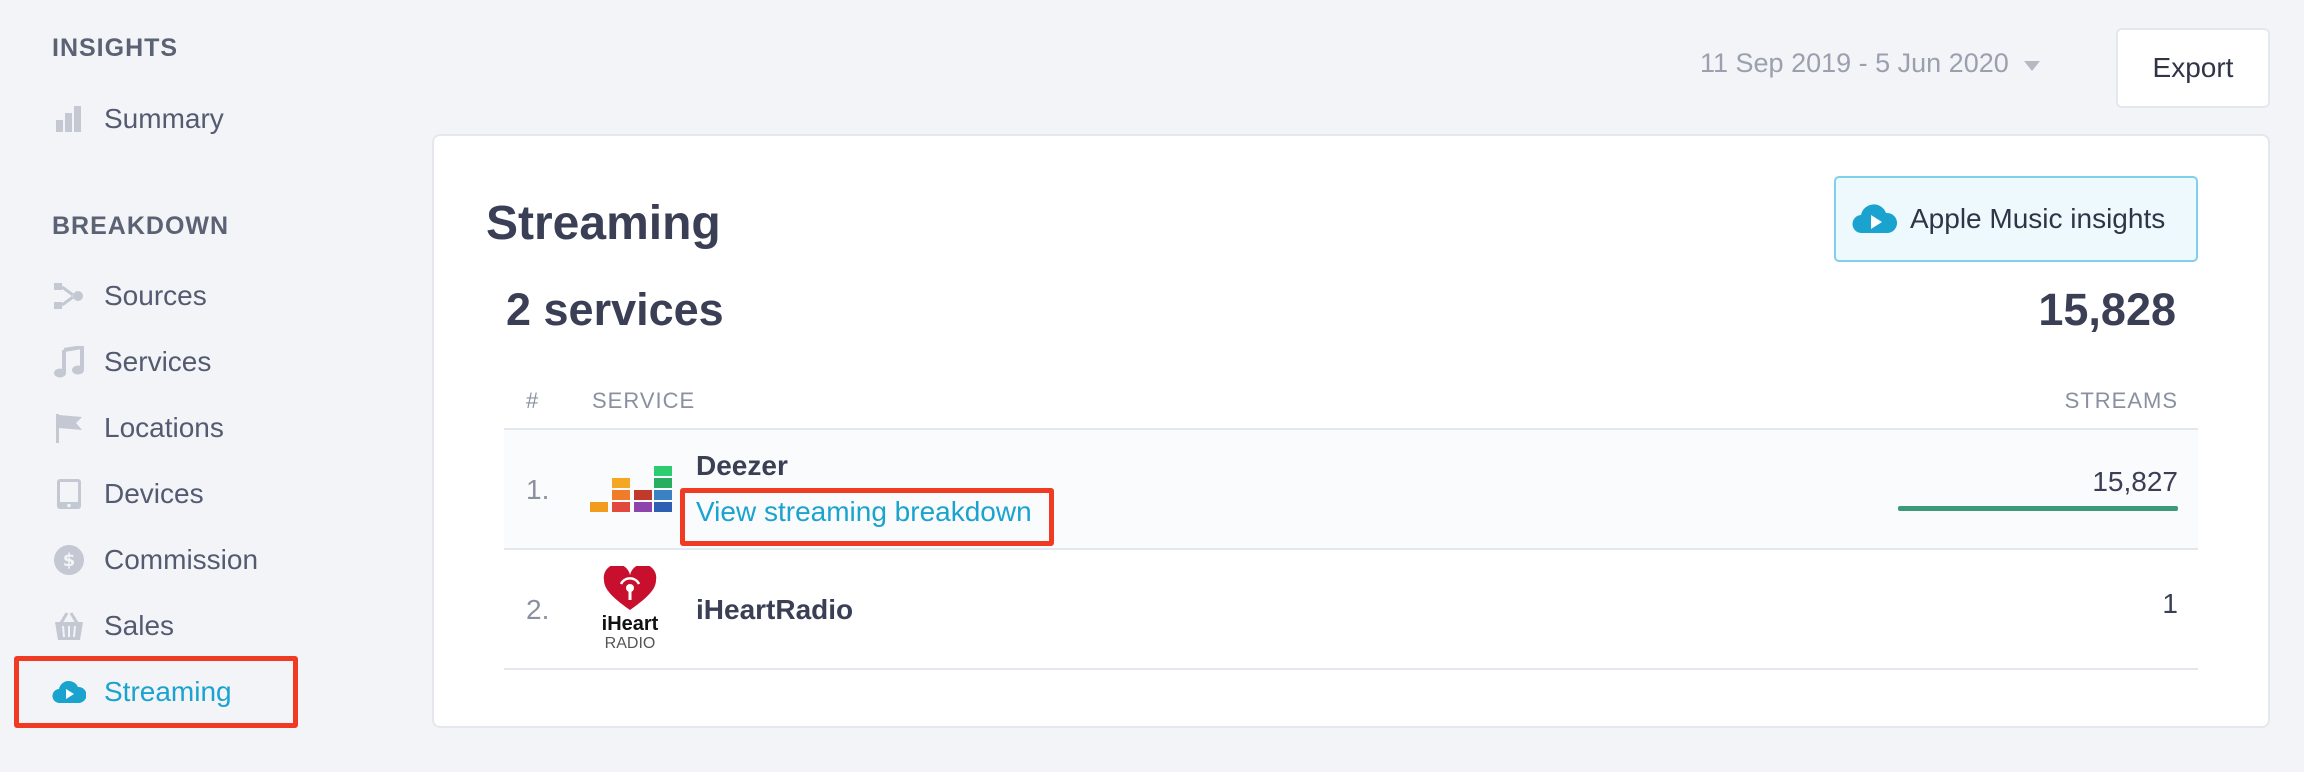 This screenshot has width=2304, height=772. What do you see at coordinates (631, 490) in the screenshot?
I see `deezer-logo-icon` at bounding box center [631, 490].